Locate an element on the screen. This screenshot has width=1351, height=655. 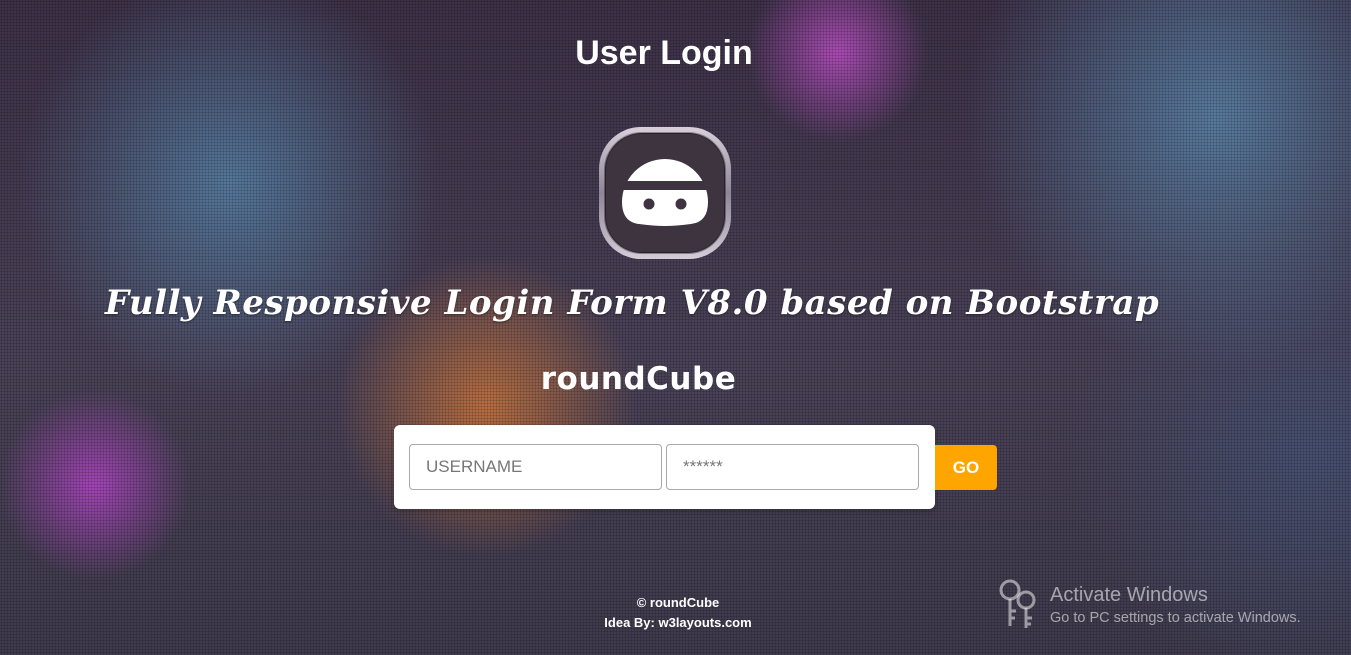
watermark-subtitle: Go to PC settings to activate Windows. is located at coordinates (1175, 618).